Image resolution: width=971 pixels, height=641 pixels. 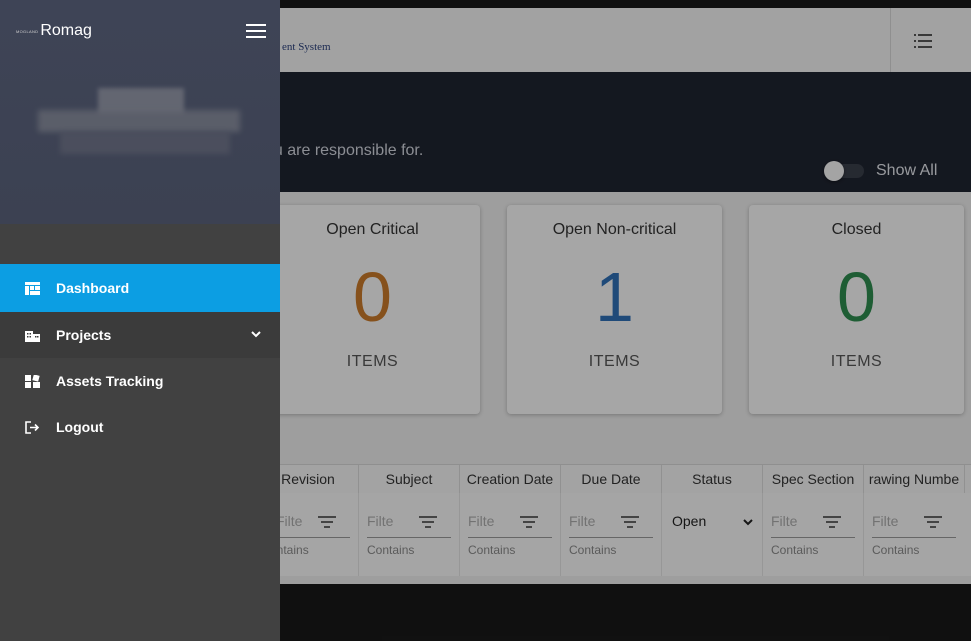 I want to click on brand-name: Romag, so click(x=66, y=30).